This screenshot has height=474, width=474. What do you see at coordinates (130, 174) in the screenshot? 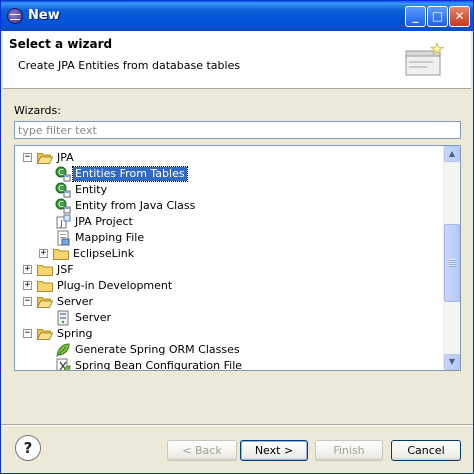
I see `tree-item-label: Entities From Tables` at bounding box center [130, 174].